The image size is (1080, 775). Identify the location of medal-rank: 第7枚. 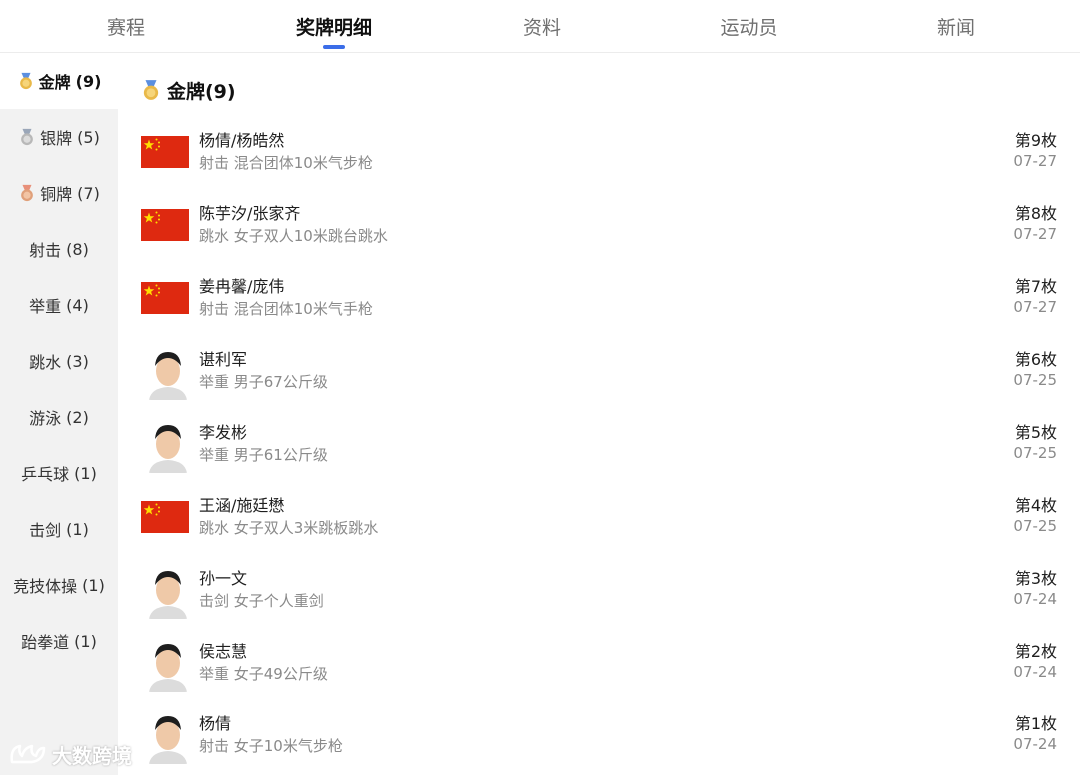
(1035, 286).